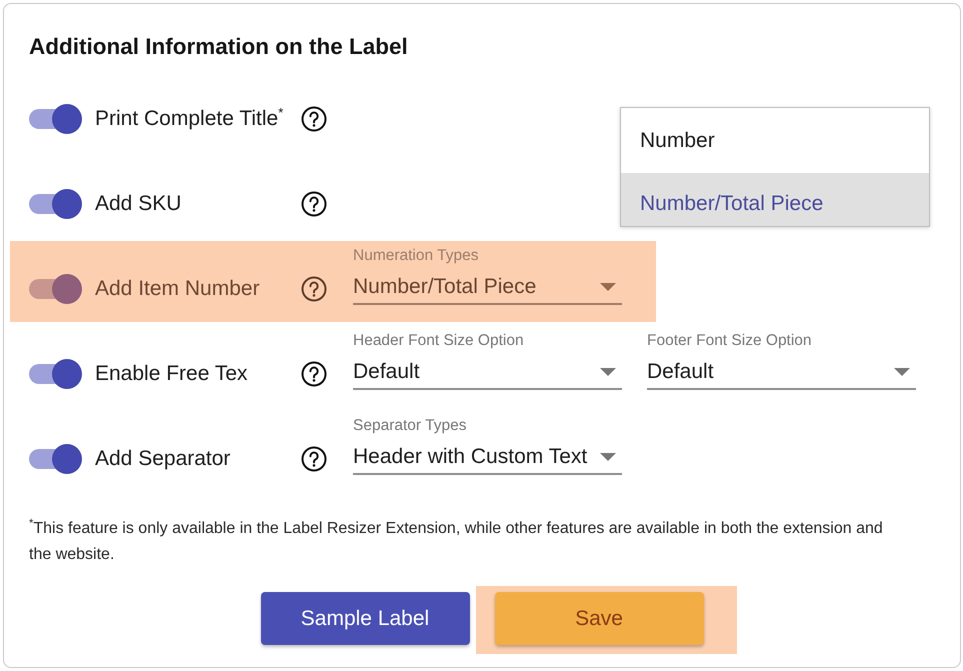  What do you see at coordinates (487, 458) in the screenshot?
I see `dropdown-field: Header with Custom Text` at bounding box center [487, 458].